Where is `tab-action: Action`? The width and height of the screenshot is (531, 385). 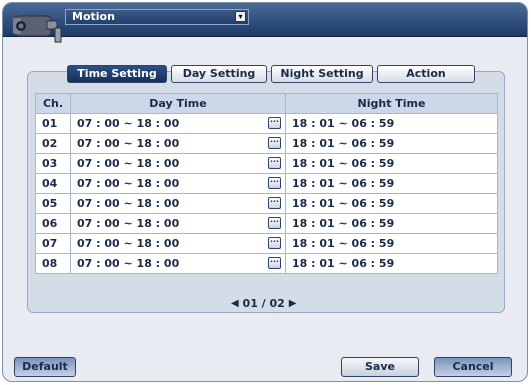
tab-action: Action is located at coordinates (426, 74).